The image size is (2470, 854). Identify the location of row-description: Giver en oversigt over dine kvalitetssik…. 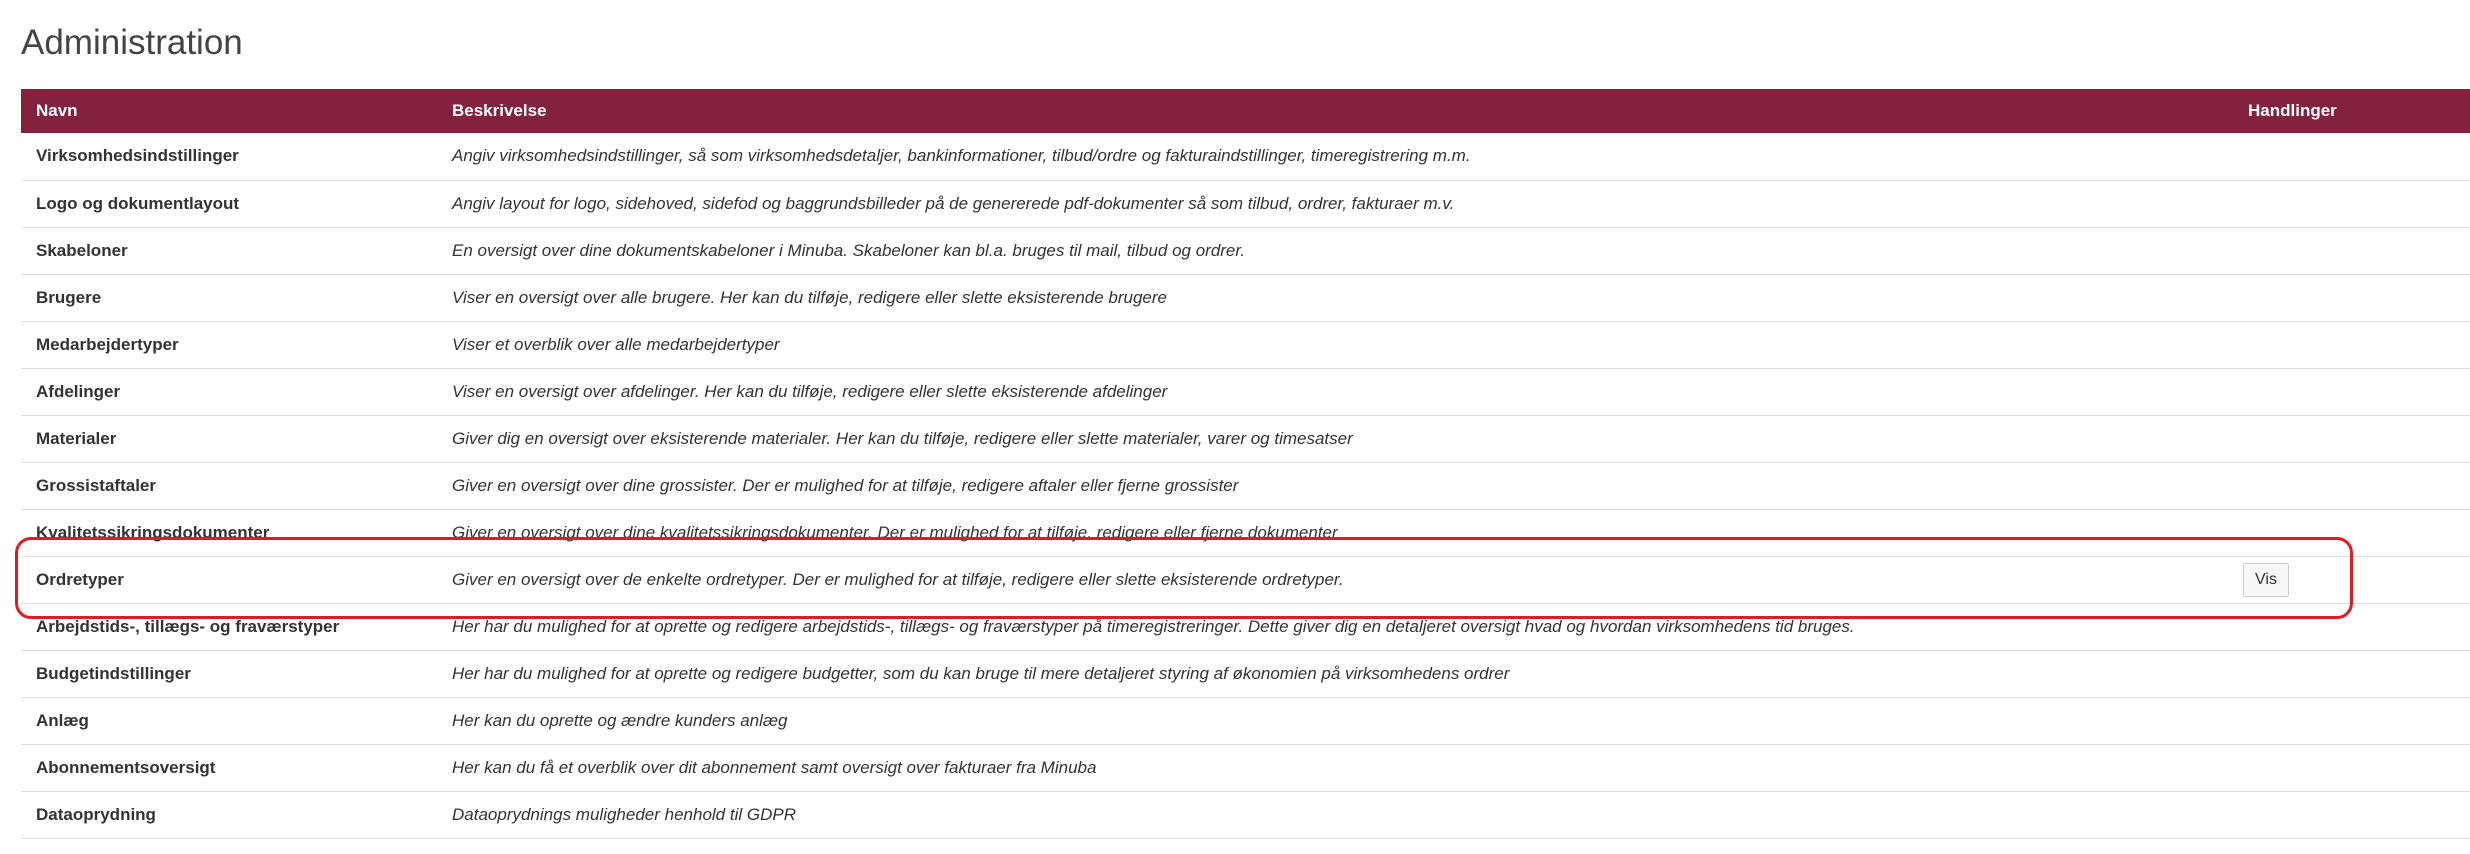
(895, 532).